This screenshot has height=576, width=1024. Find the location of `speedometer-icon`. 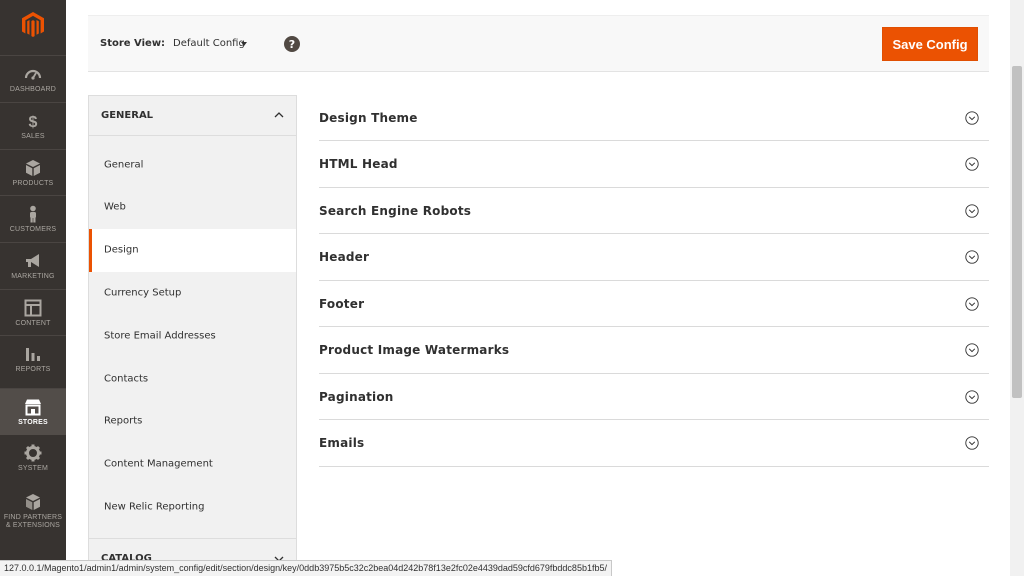

speedometer-icon is located at coordinates (33, 74).